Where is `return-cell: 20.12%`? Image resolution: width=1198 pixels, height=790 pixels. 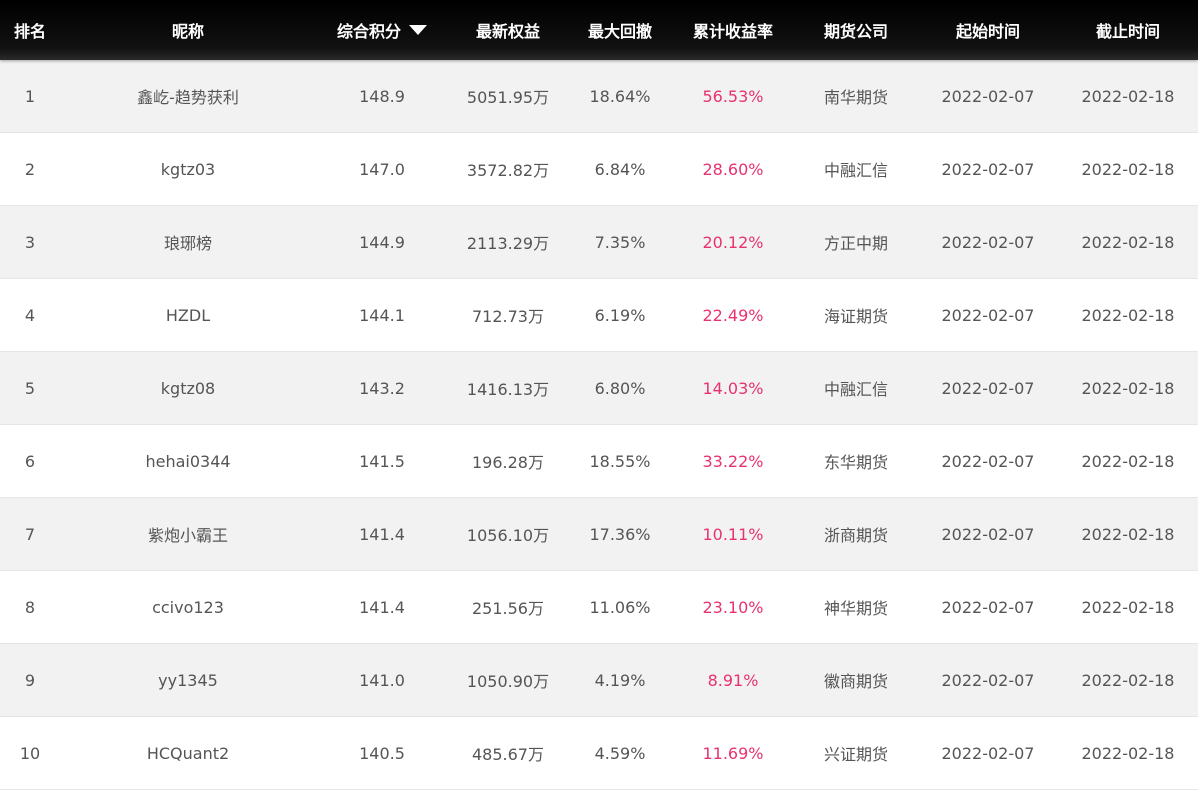
return-cell: 20.12% is located at coordinates (733, 242).